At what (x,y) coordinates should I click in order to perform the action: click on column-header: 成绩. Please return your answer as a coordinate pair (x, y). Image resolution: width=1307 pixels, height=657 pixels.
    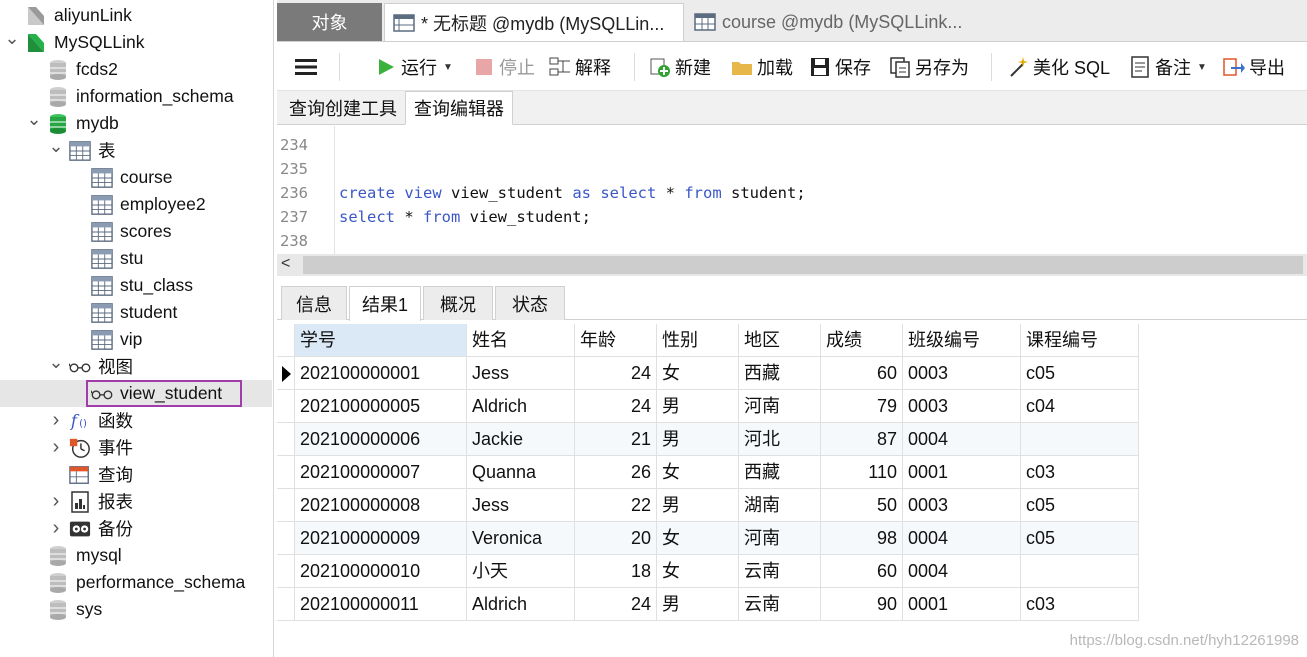
    Looking at the image, I should click on (862, 340).